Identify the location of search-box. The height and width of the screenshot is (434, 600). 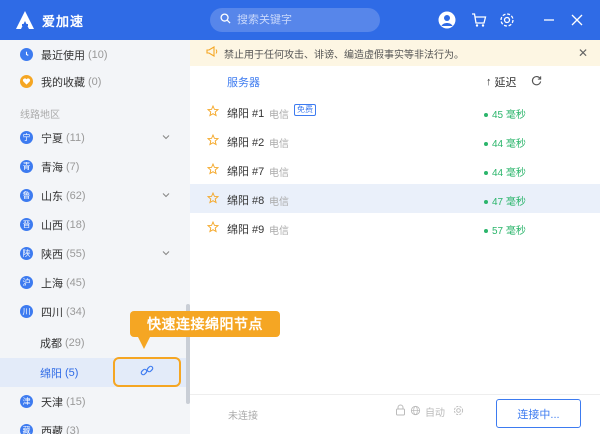
(295, 20).